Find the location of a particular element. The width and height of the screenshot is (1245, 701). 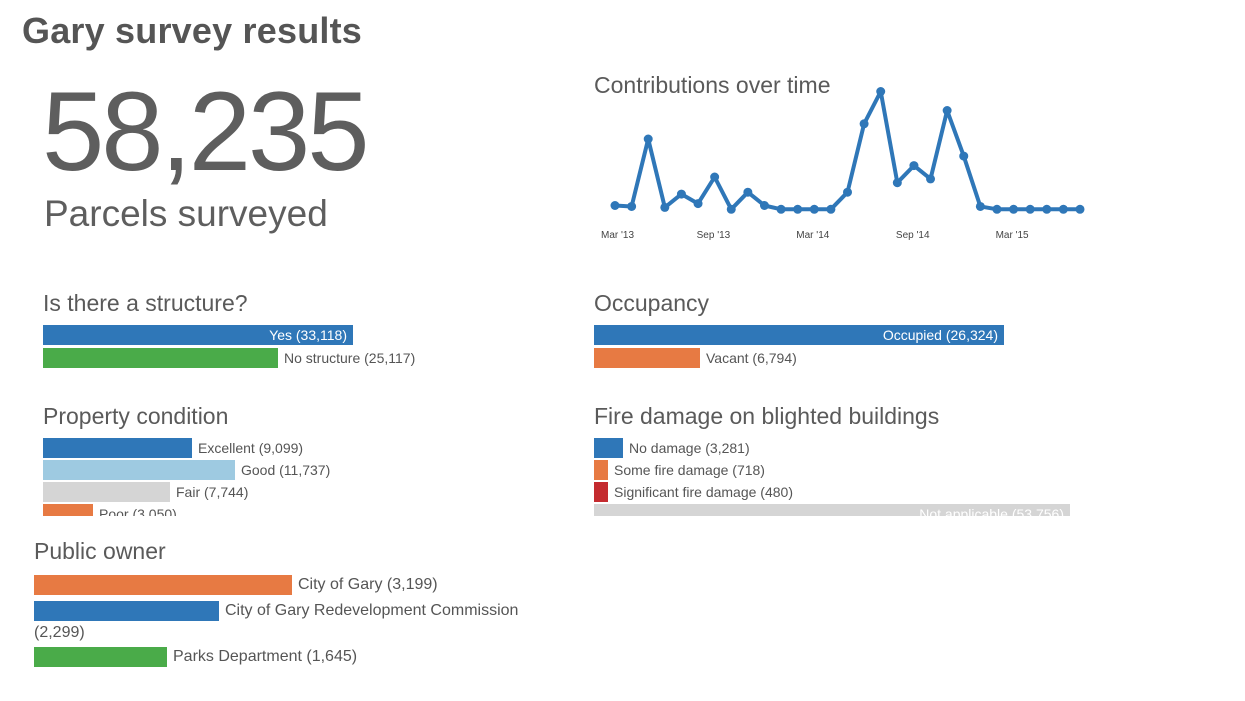

structure-bar is located at coordinates (160, 358).